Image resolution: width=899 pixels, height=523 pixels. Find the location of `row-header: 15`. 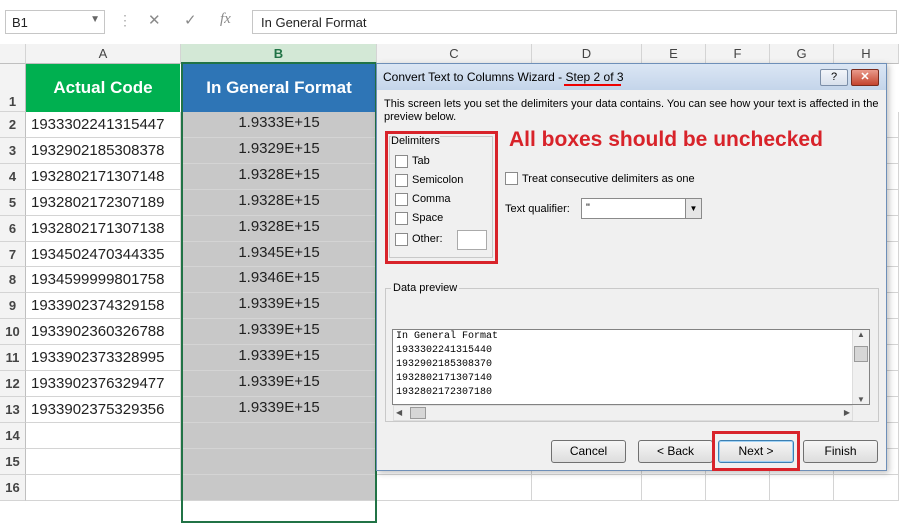

row-header: 15 is located at coordinates (13, 462).